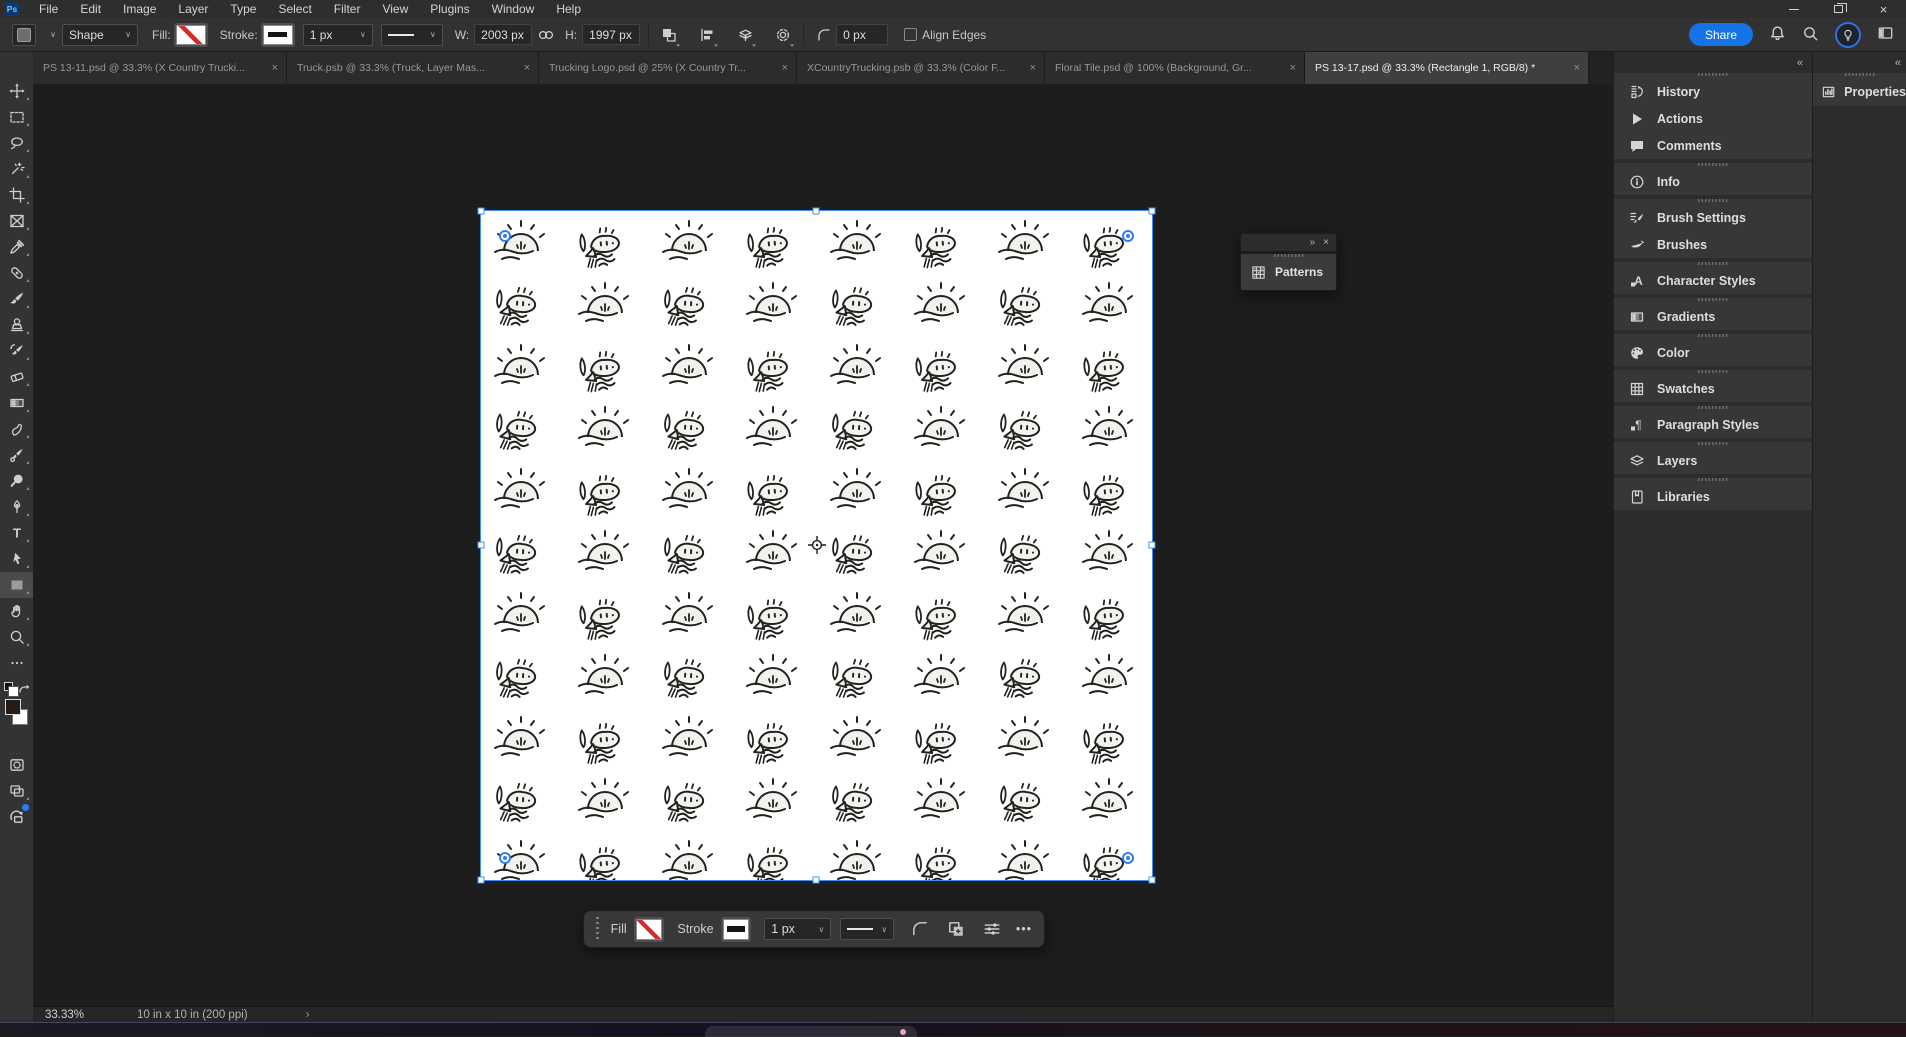  What do you see at coordinates (745, 35) in the screenshot?
I see `path-arrangement-icon` at bounding box center [745, 35].